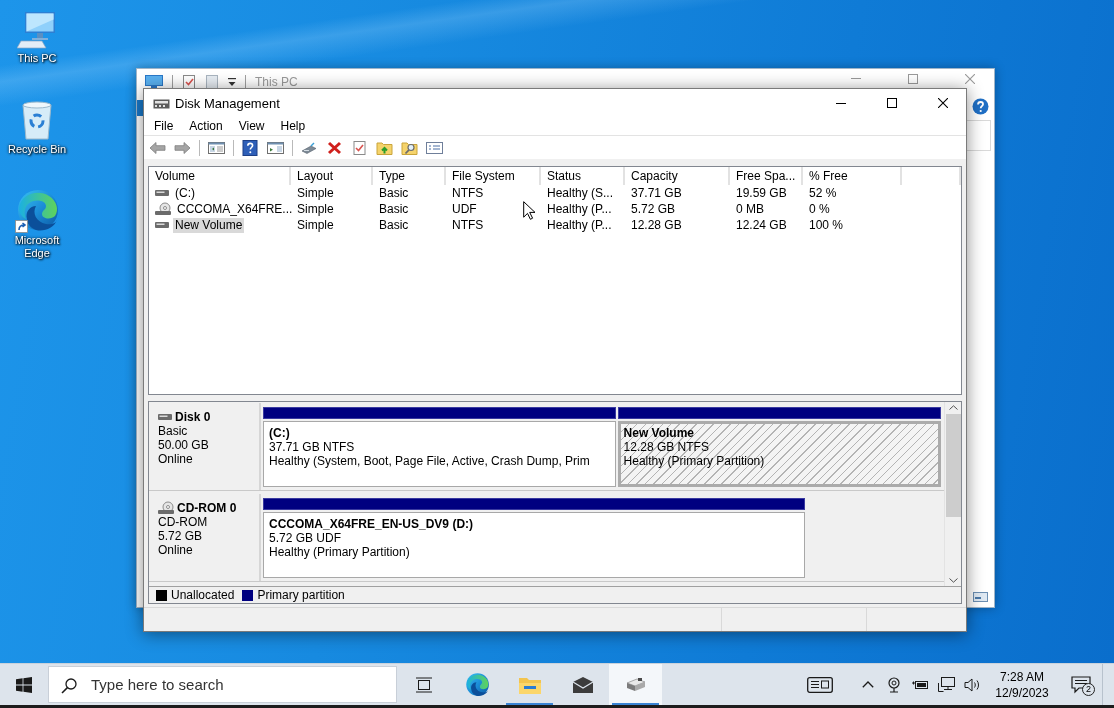  I want to click on drive-icon, so click(309, 147).